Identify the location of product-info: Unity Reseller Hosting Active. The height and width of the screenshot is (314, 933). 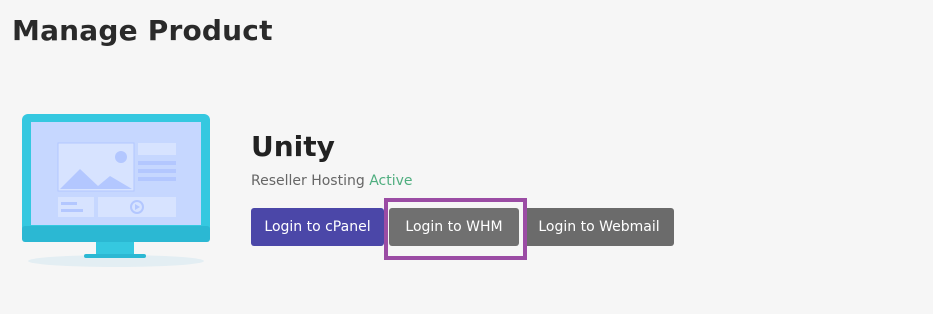
(332, 159).